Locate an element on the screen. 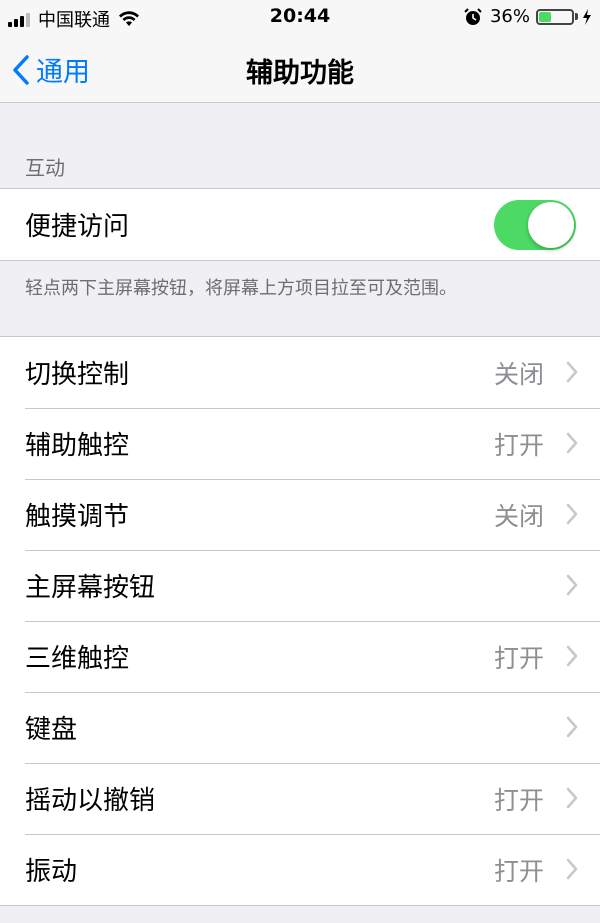  list-item-label: 触摸调节 is located at coordinates (77, 517).